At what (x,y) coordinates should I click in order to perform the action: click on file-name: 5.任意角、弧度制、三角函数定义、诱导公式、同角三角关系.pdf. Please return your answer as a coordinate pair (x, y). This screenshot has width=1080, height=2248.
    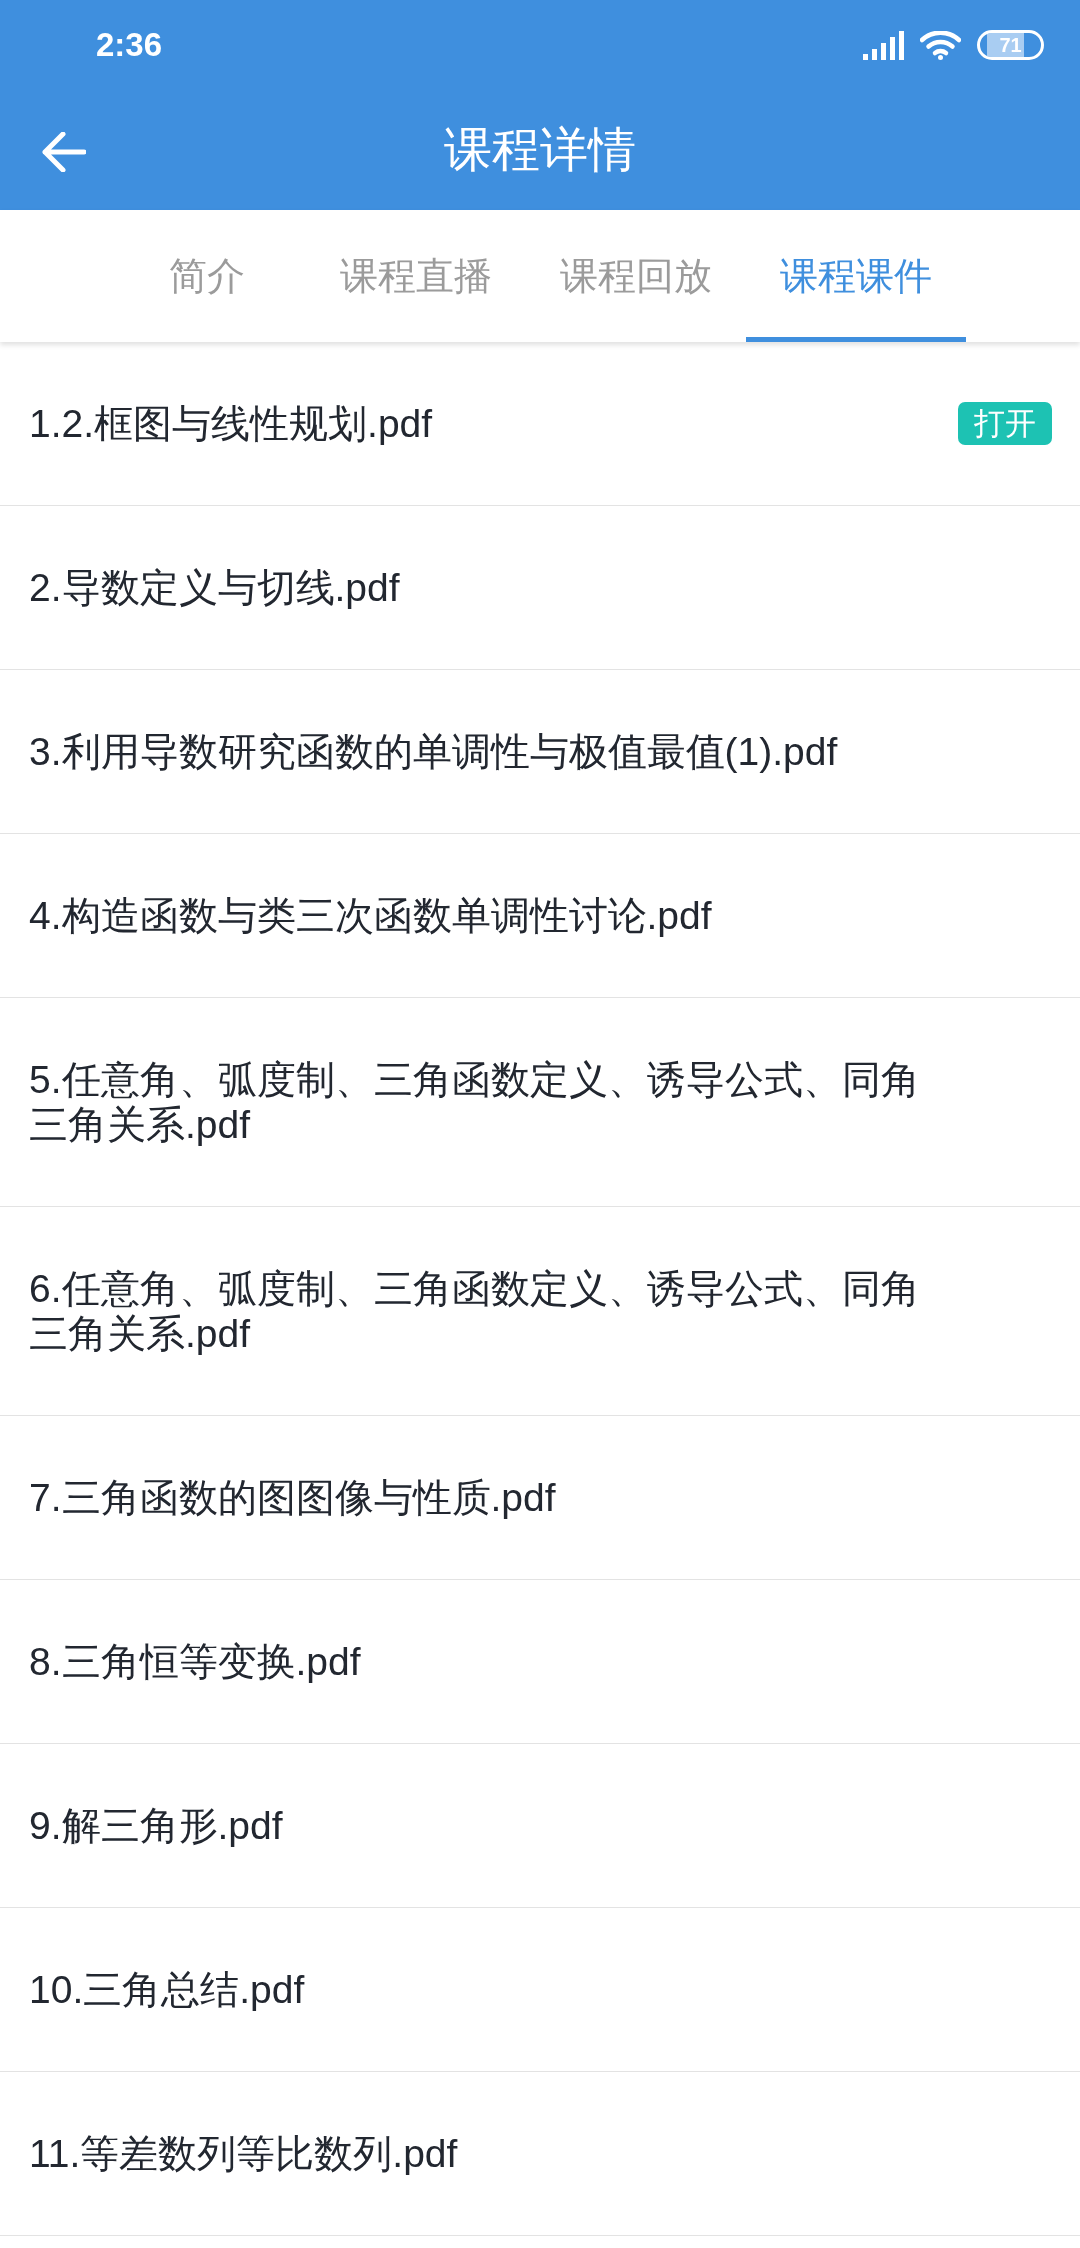
    Looking at the image, I should click on (481, 1102).